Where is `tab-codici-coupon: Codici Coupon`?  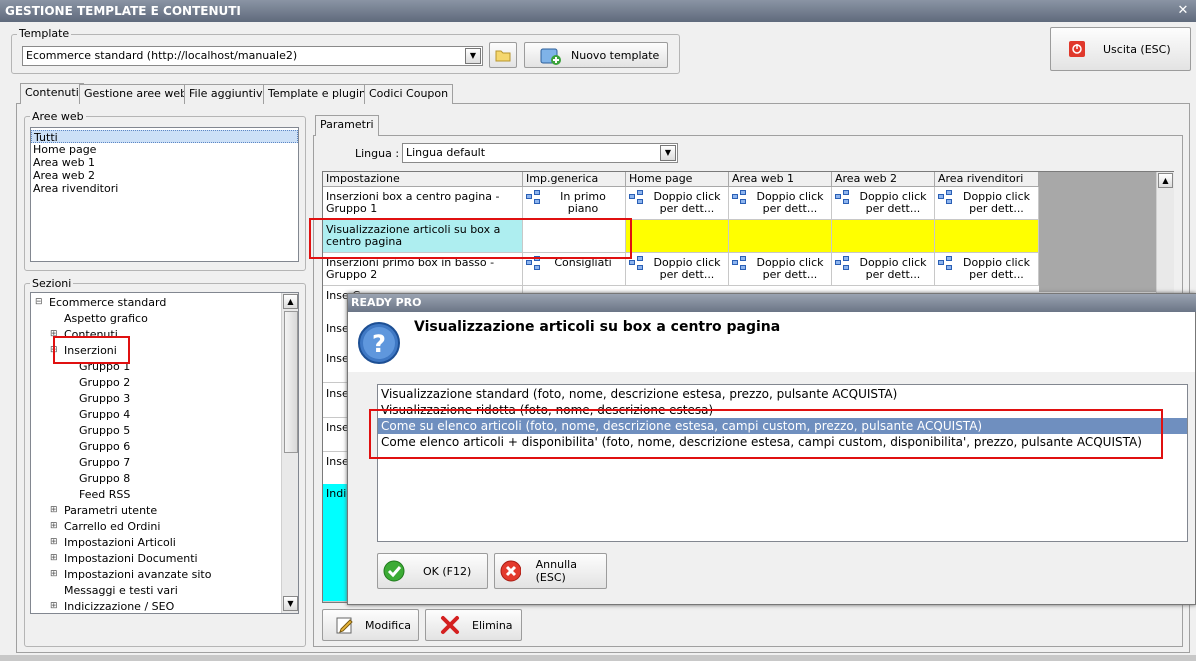
tab-codici-coupon: Codici Coupon is located at coordinates (409, 94).